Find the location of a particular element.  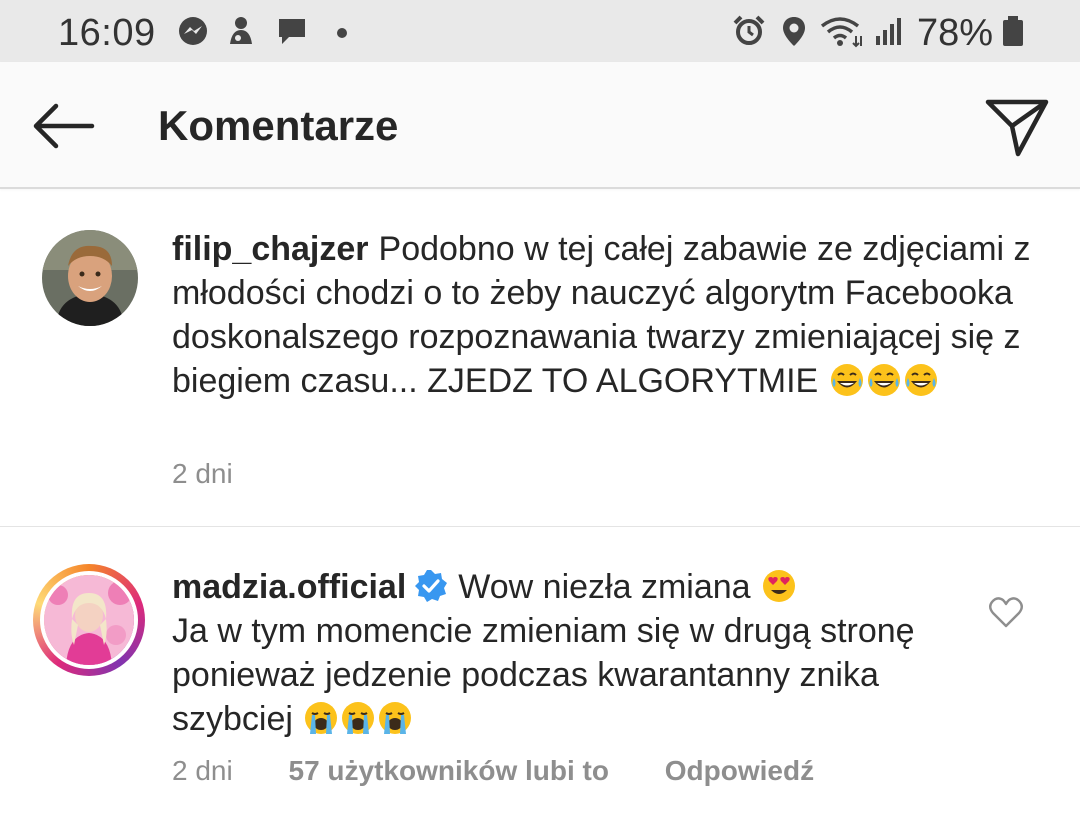

likes-count-link: 57 użytkowników lubi to is located at coordinates (449, 770).